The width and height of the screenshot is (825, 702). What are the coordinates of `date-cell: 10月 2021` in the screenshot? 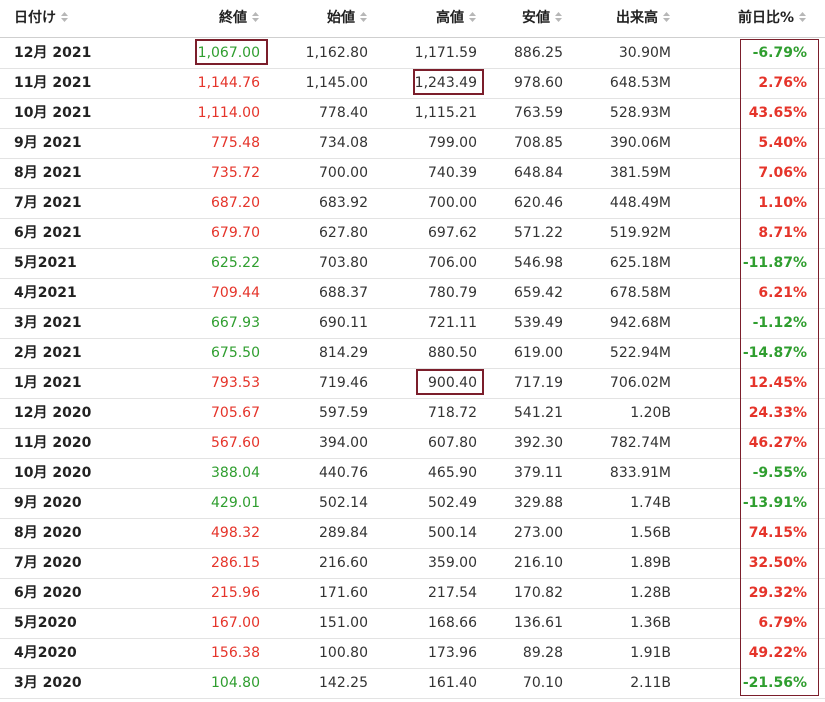 It's located at (53, 113).